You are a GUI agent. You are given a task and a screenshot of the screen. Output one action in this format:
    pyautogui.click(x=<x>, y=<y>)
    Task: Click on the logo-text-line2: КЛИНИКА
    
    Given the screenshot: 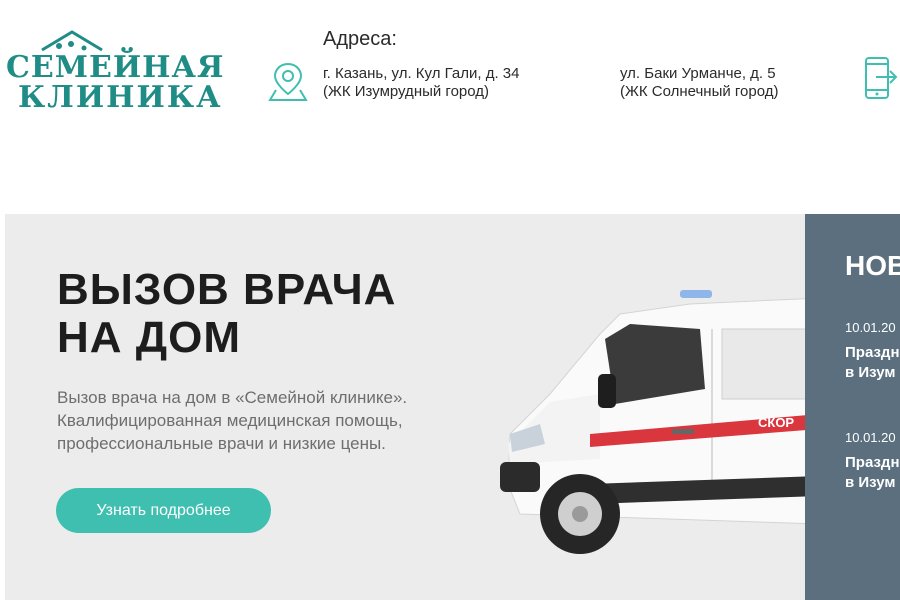 What is the action you would take?
    pyautogui.click(x=120, y=97)
    